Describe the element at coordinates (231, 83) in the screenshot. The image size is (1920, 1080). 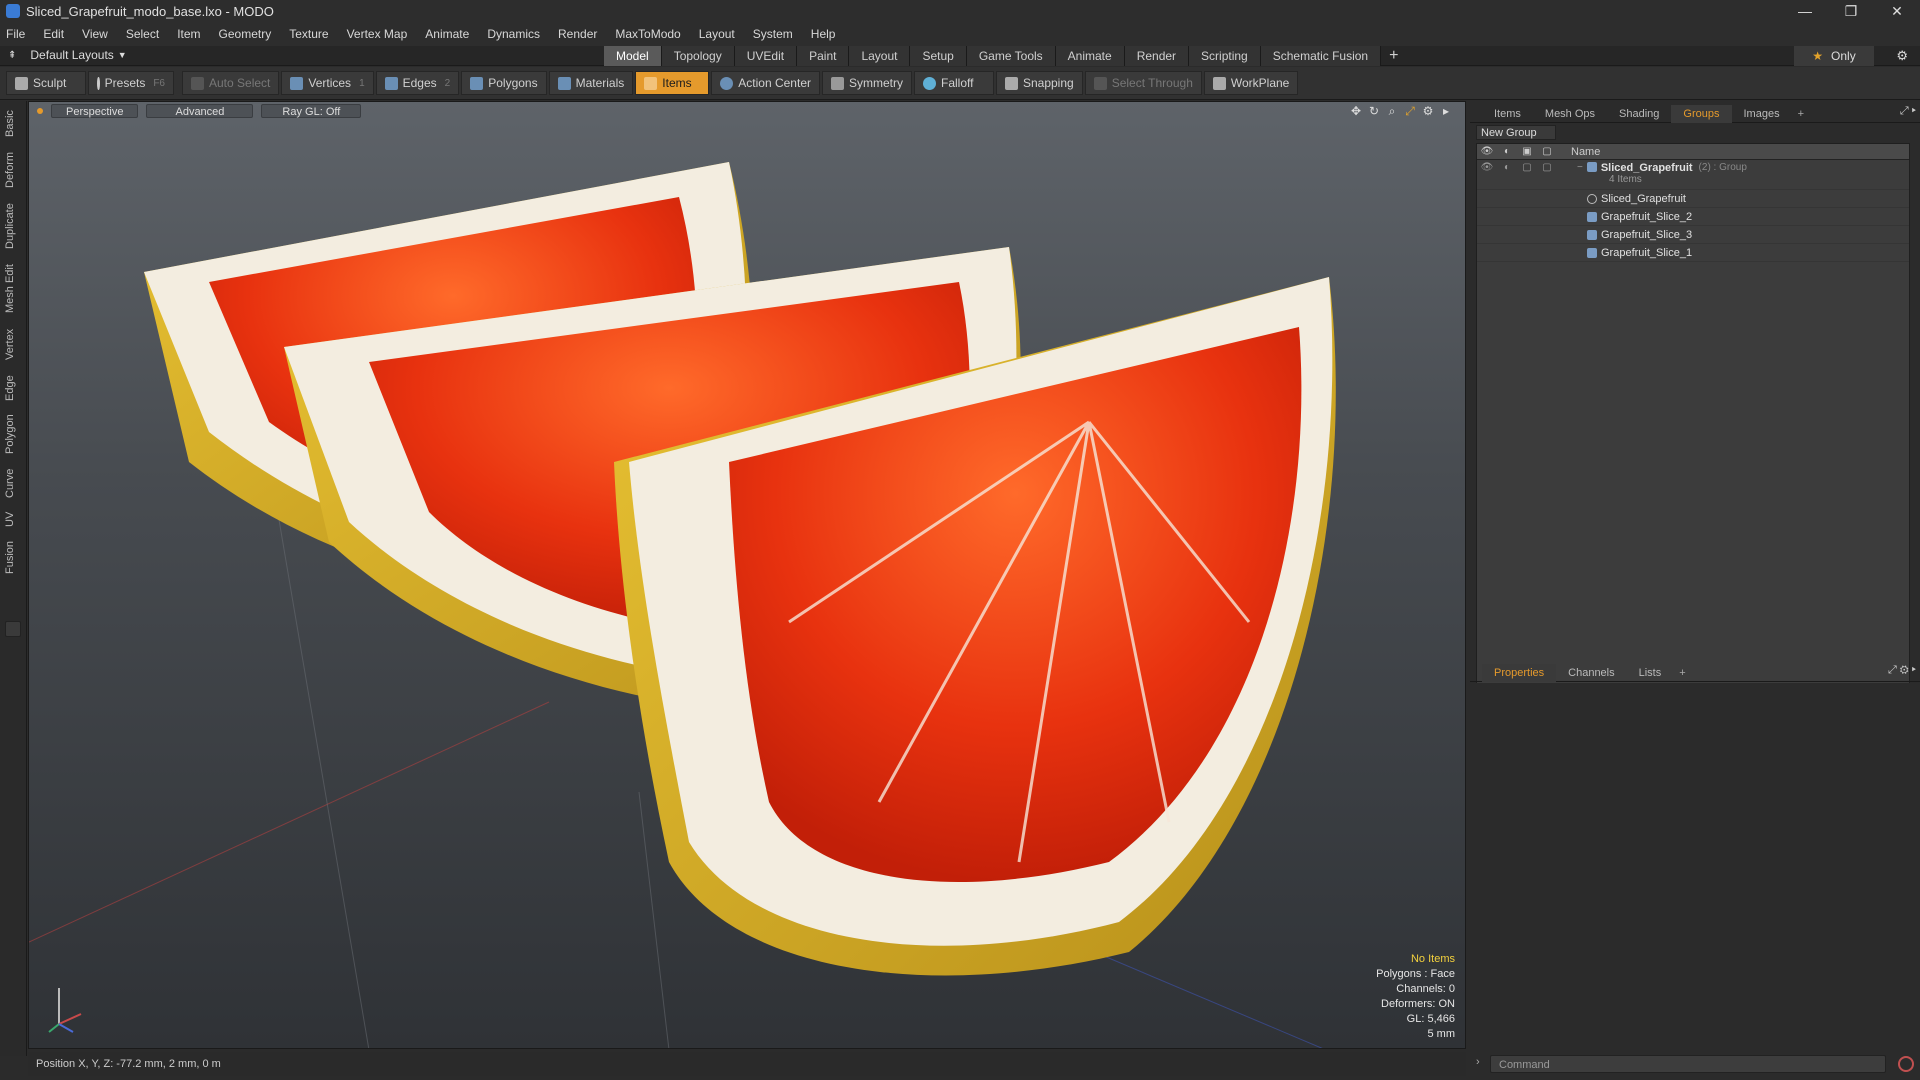
I see `auto-select-button: Auto Select` at that location.